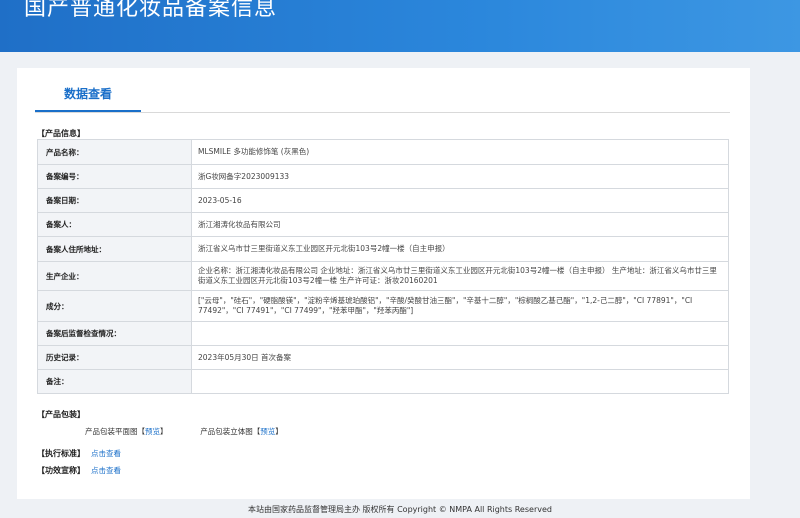 Image resolution: width=800 pixels, height=518 pixels. I want to click on row-value: MLSMILE 多功能修饰笔 (灰黑色), so click(460, 152).